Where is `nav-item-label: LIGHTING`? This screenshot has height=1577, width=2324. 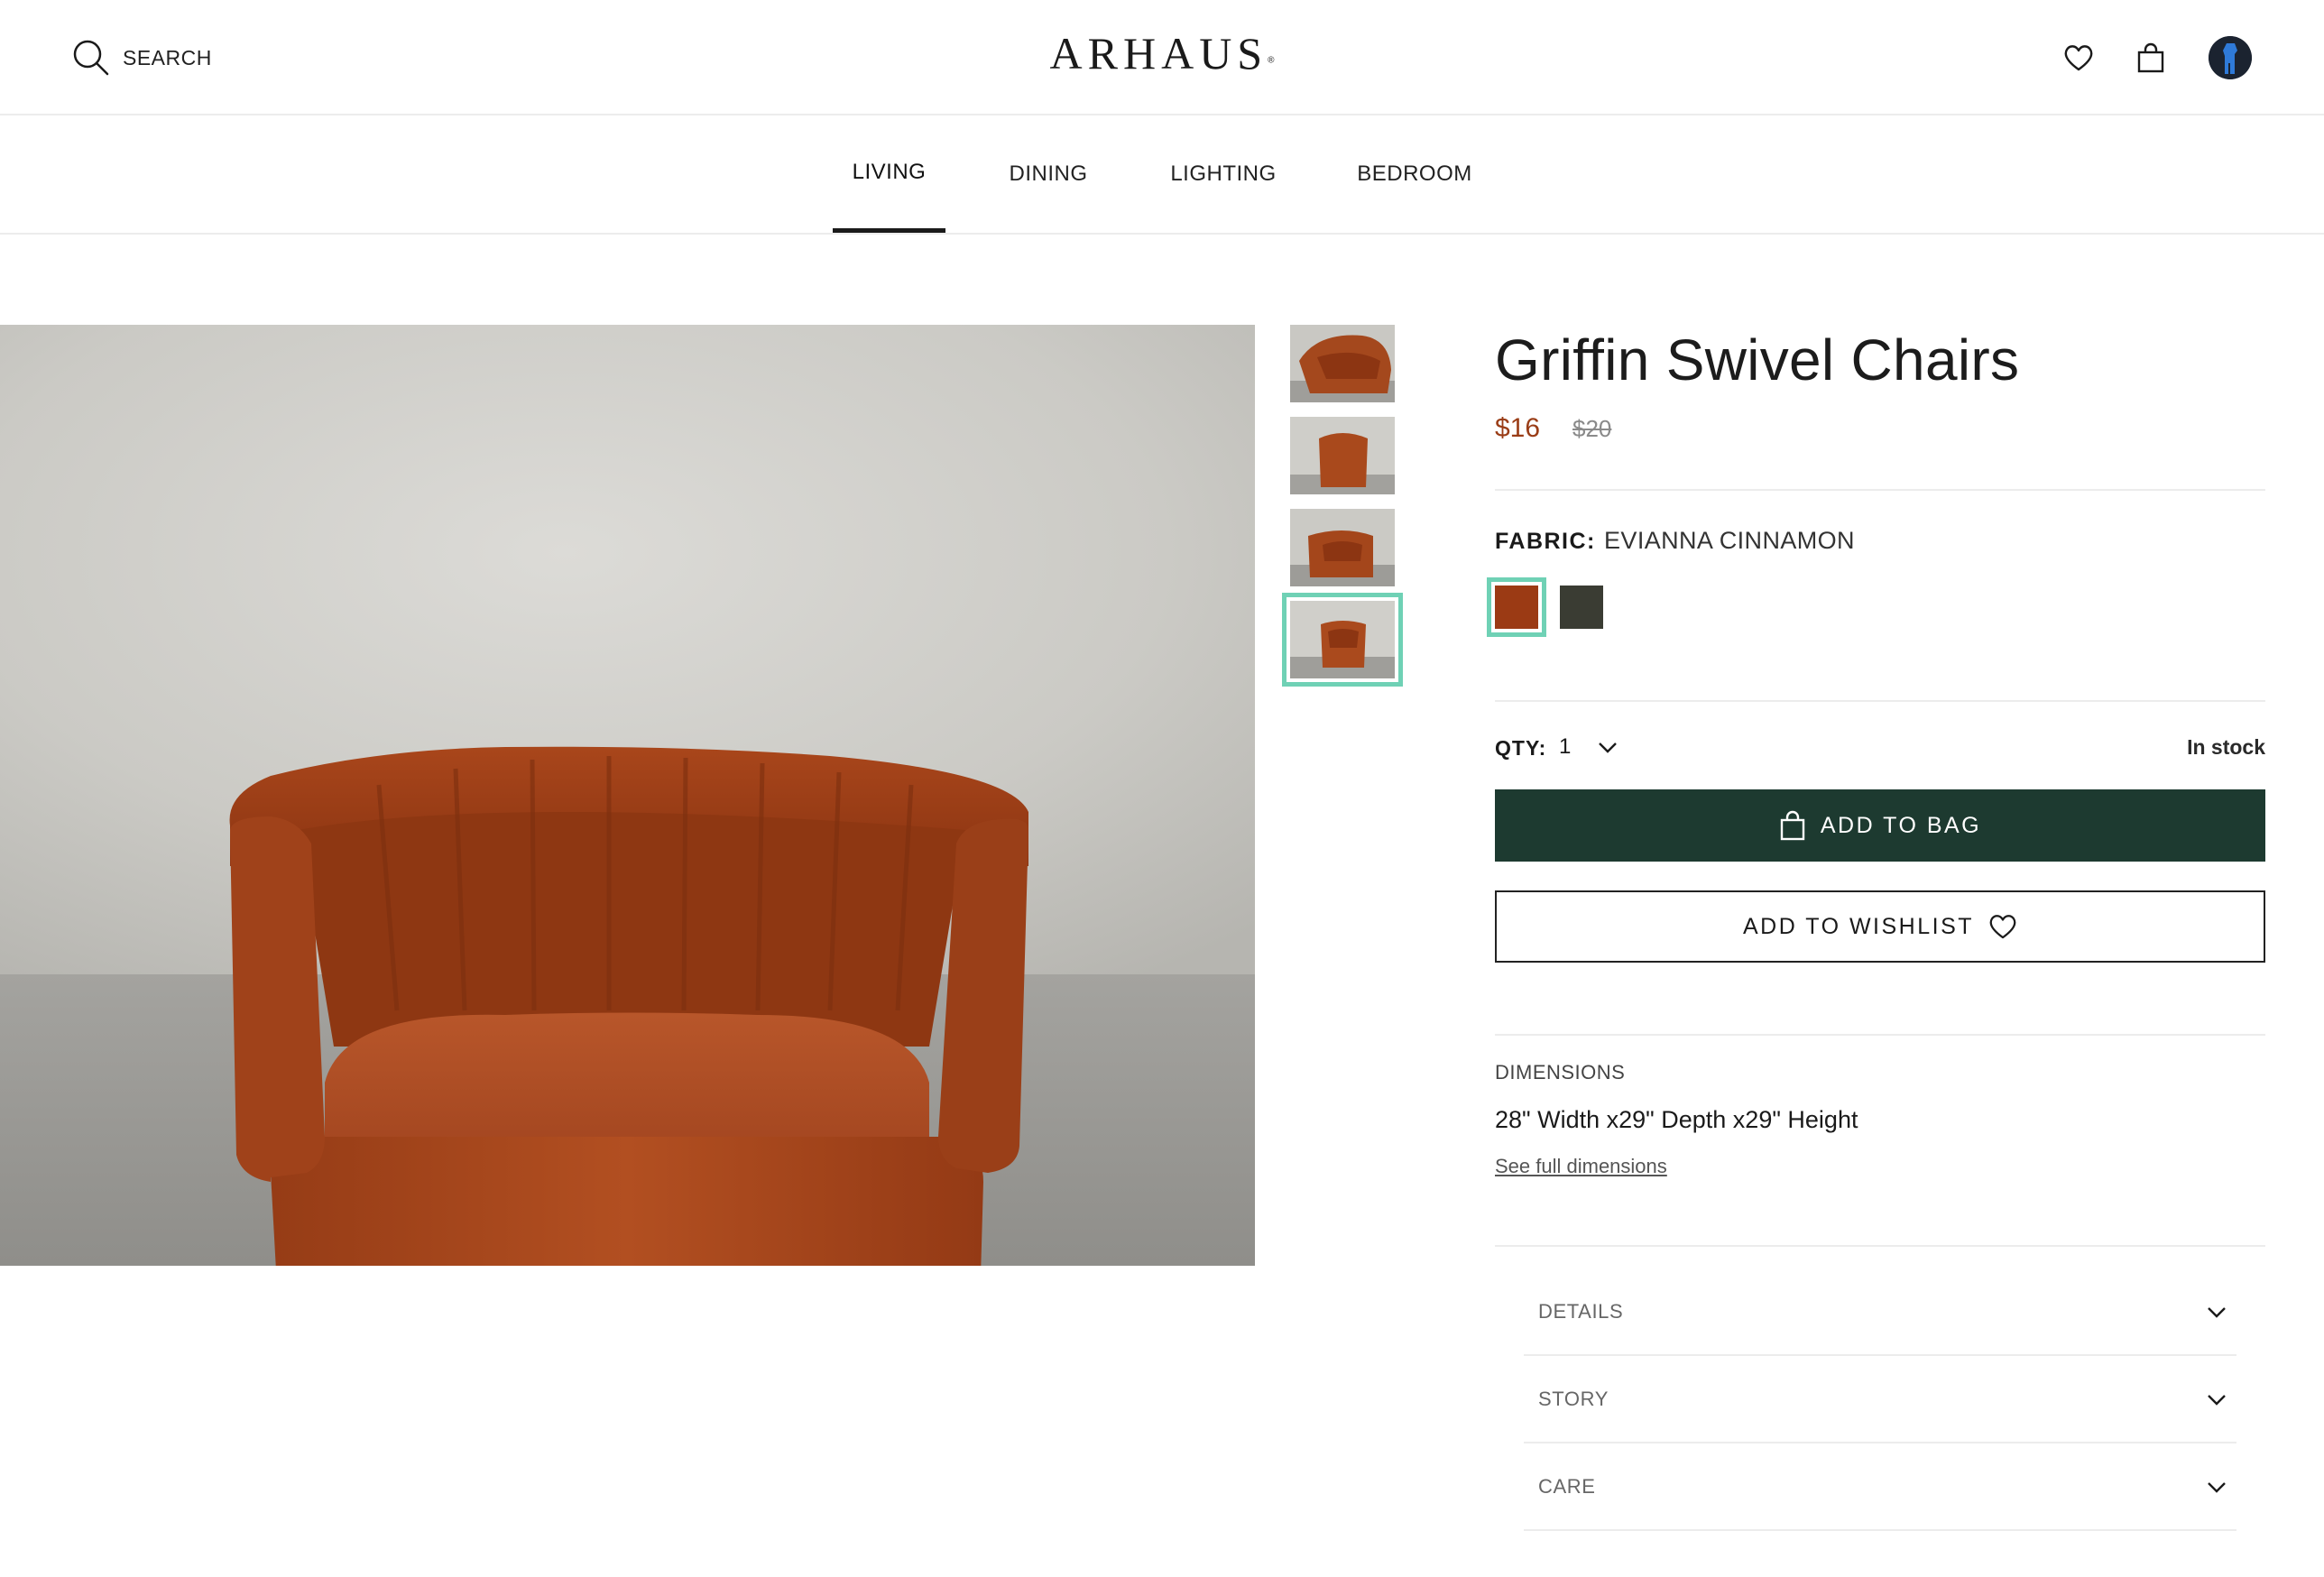 nav-item-label: LIGHTING is located at coordinates (1223, 173).